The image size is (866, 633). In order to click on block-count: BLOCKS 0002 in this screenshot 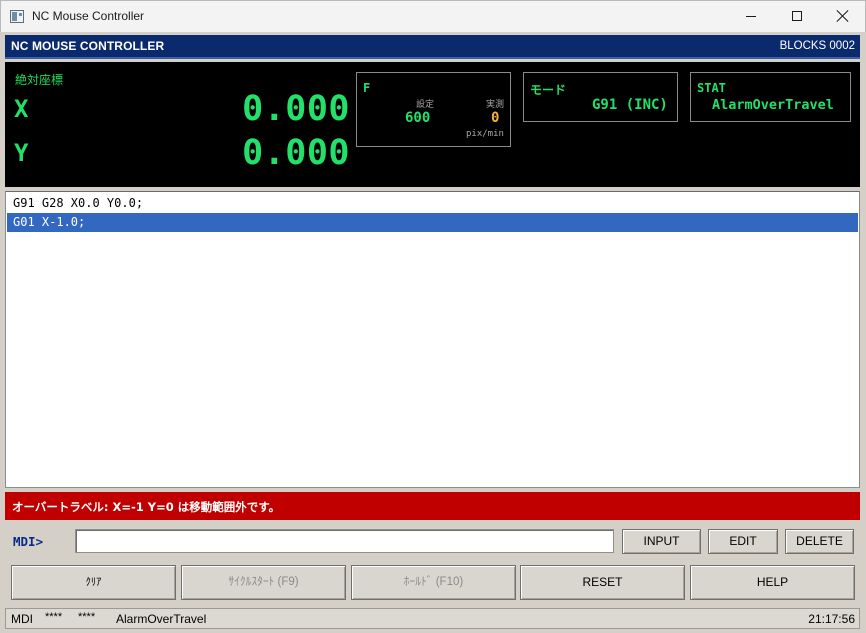, I will do `click(817, 46)`.